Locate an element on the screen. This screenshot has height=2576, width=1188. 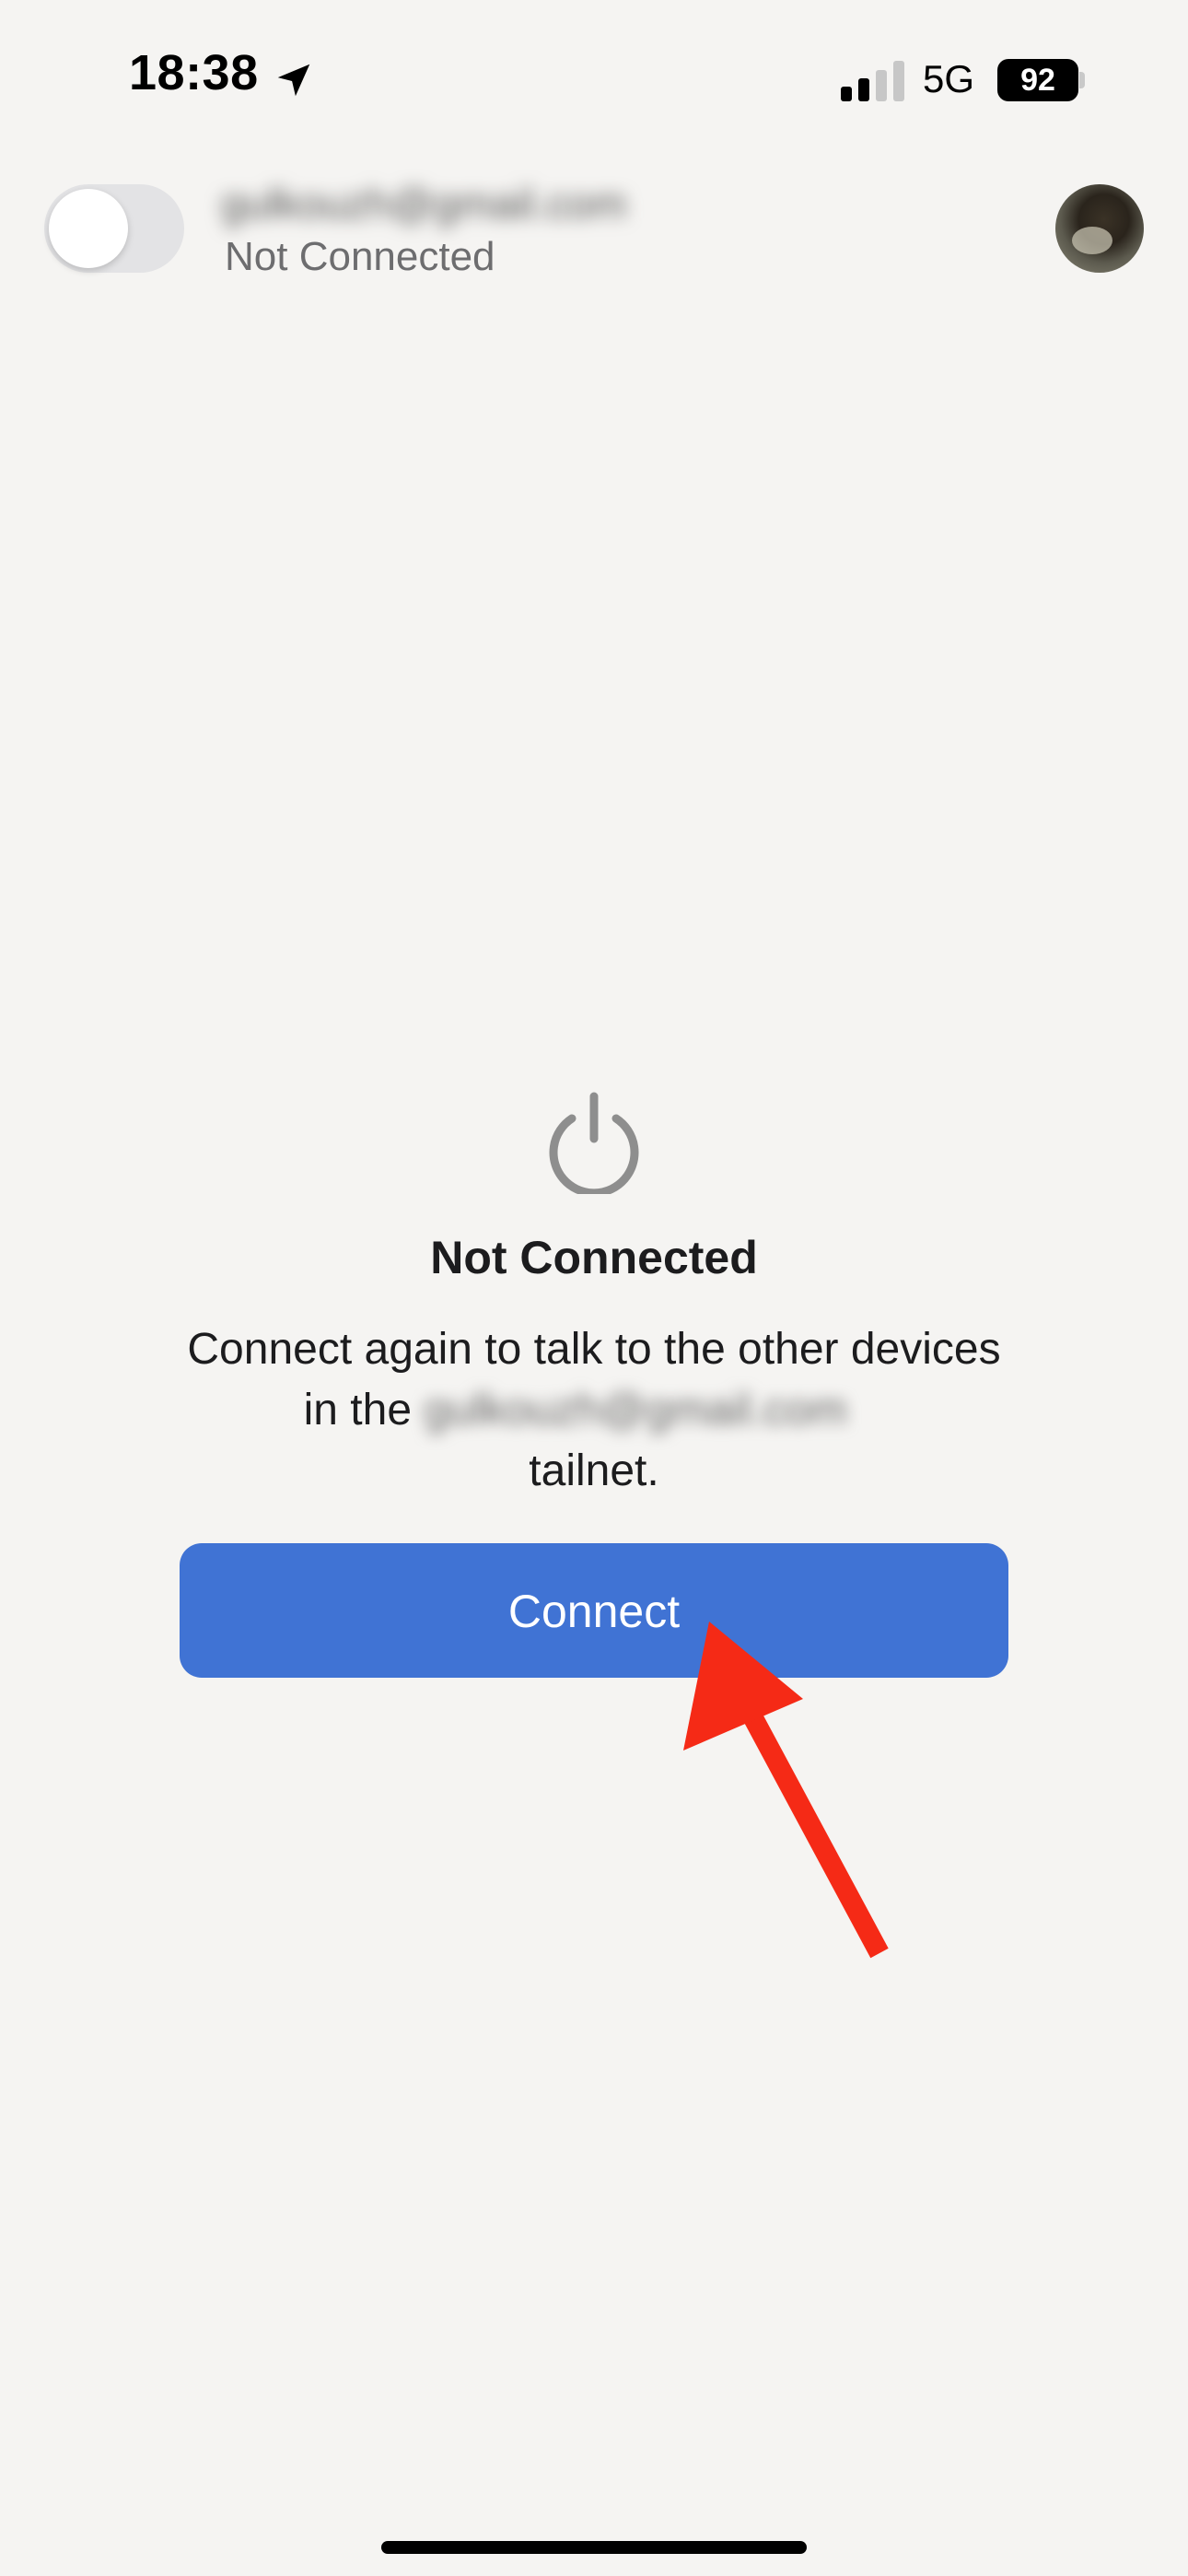
status-time: 18:38 is located at coordinates (194, 72).